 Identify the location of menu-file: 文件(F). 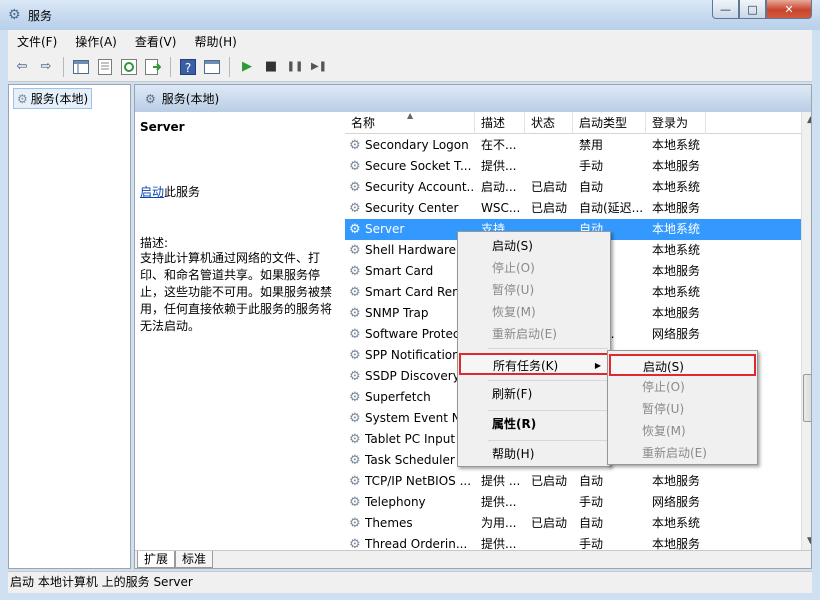
(37, 41).